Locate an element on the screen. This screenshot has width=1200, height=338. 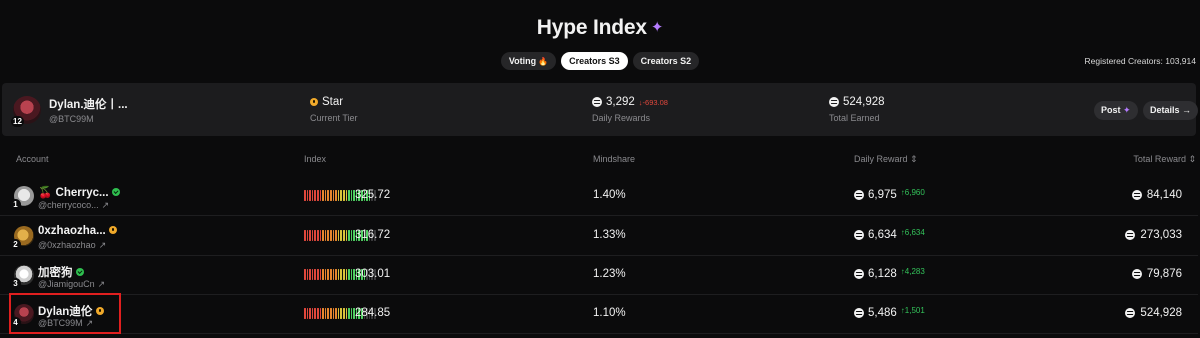
daily-reward-delta: ↑4,283 is located at coordinates (912, 271).